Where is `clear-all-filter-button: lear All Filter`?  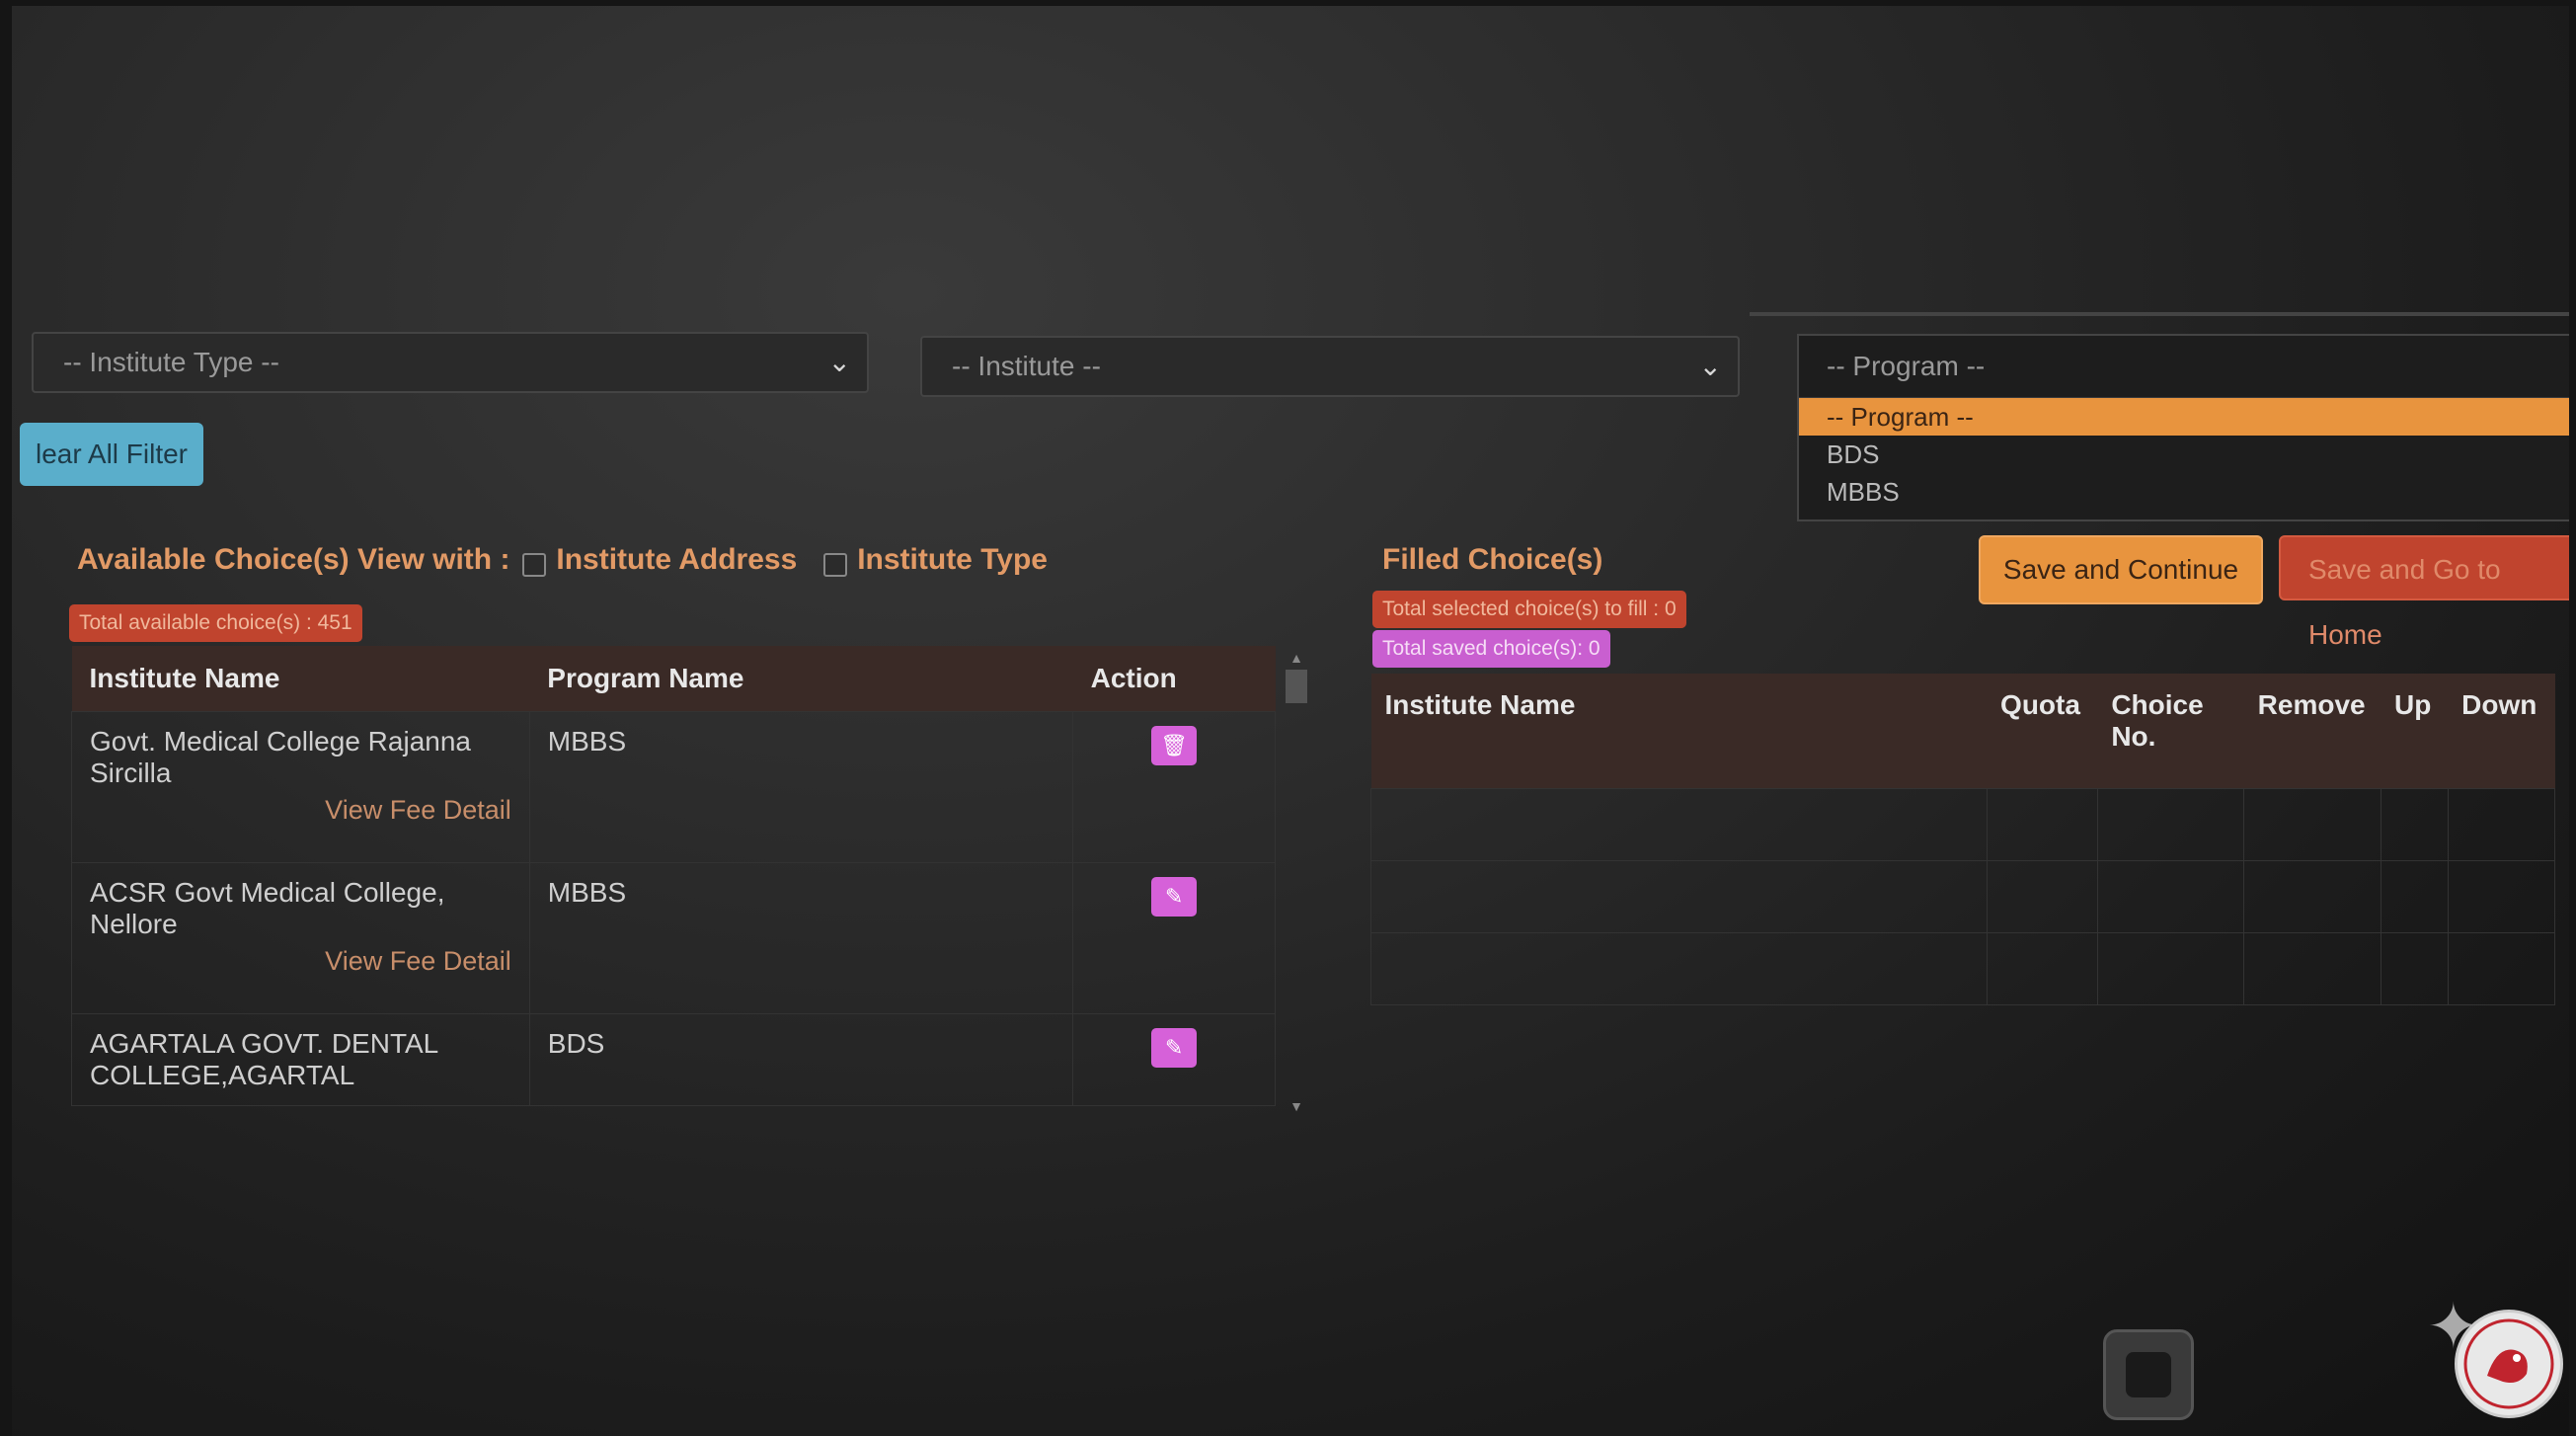 clear-all-filter-button: lear All Filter is located at coordinates (111, 454).